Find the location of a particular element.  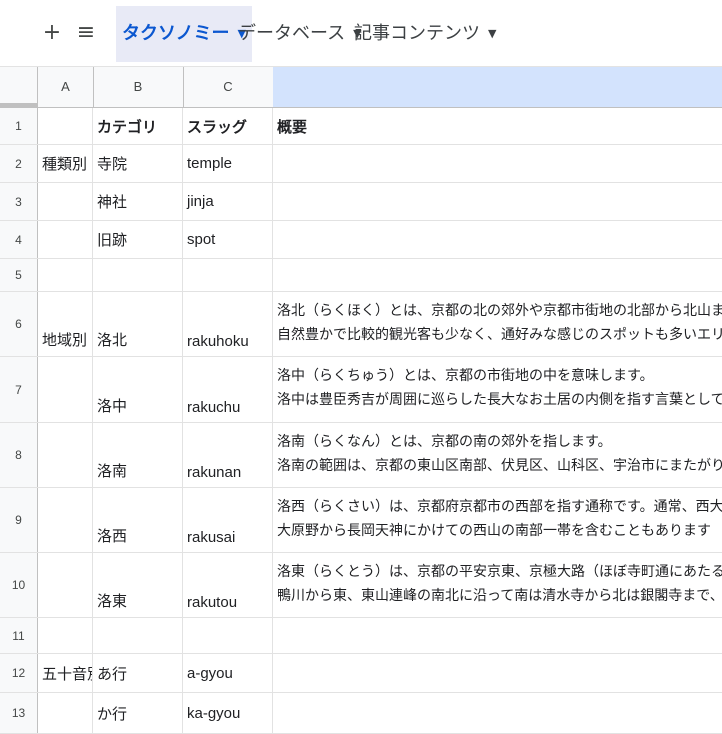

cell-b: 神社 is located at coordinates (138, 201).